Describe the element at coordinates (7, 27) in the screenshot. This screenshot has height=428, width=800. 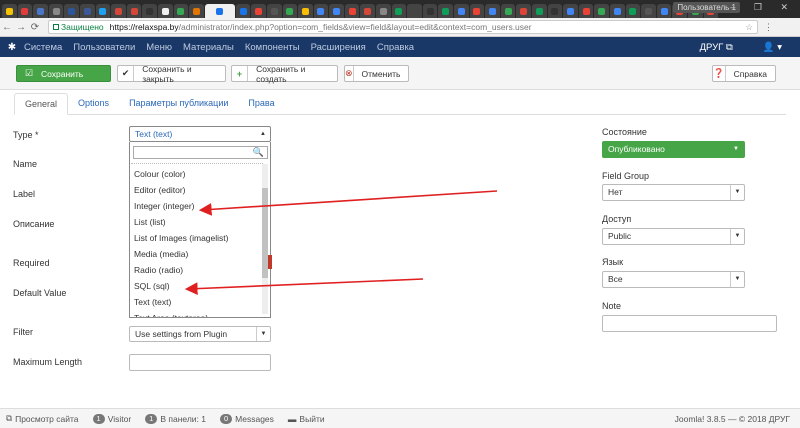
I see `back-icon: ←` at that location.